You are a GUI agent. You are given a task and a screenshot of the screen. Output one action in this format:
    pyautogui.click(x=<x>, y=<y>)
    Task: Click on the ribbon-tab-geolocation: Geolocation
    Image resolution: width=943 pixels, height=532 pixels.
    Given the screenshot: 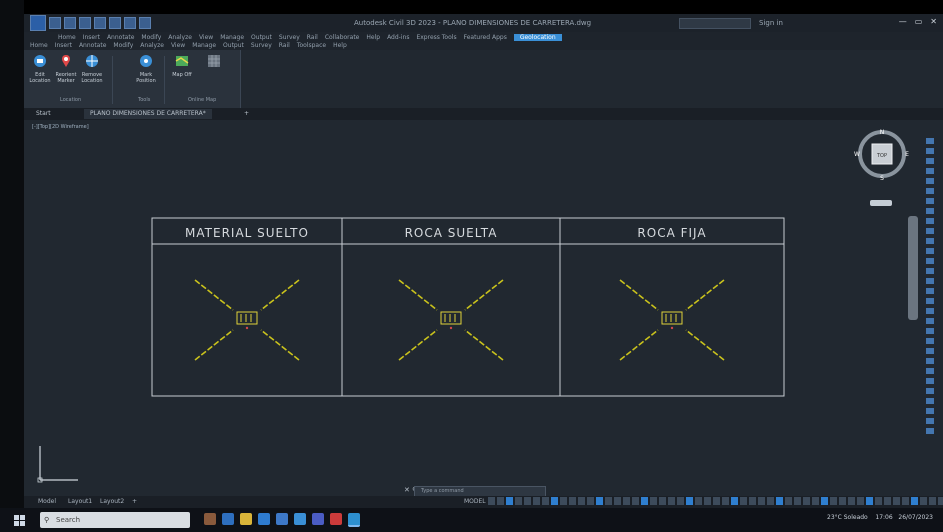 What is the action you would take?
    pyautogui.click(x=537, y=37)
    